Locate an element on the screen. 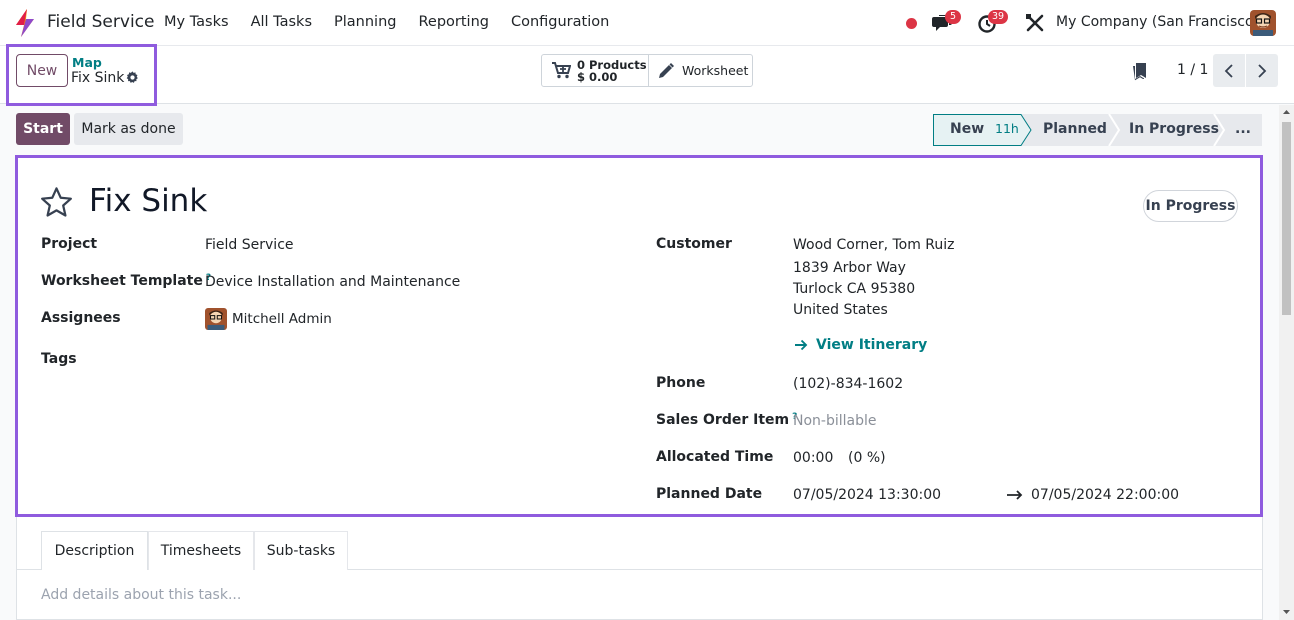 This screenshot has width=1294, height=620. customer-city: Turlock CA 95380 is located at coordinates (854, 289).